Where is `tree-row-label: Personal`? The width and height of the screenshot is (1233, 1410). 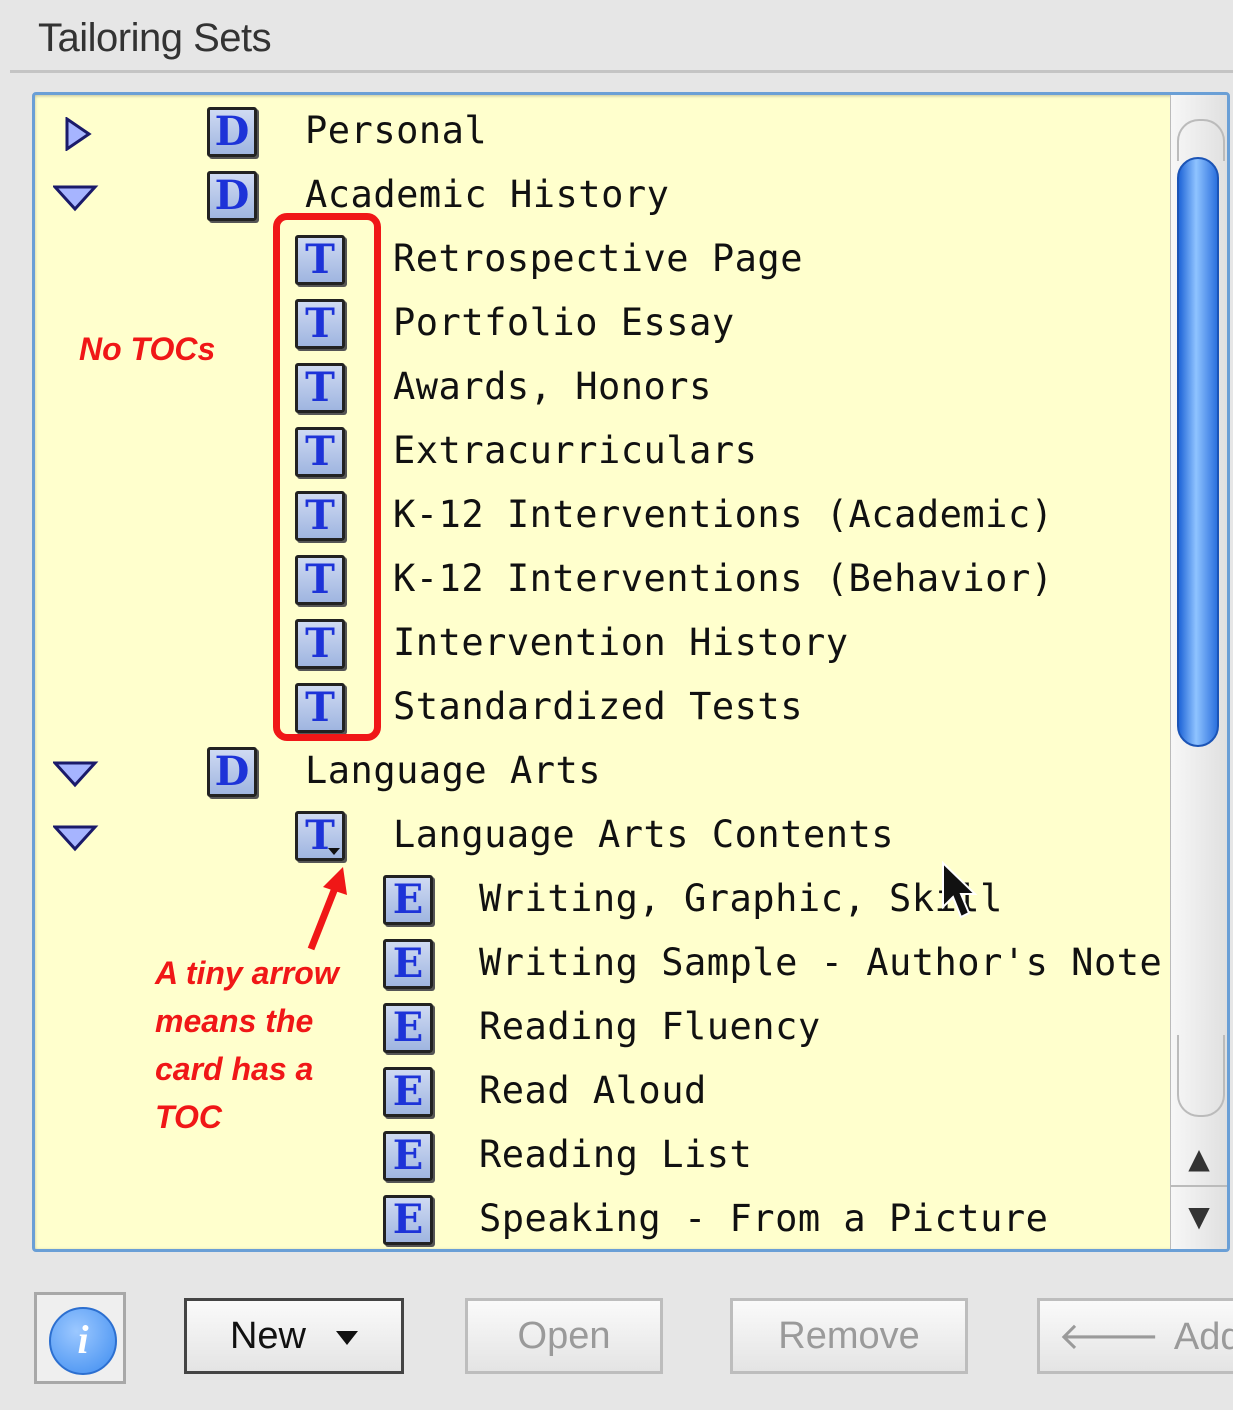 tree-row-label: Personal is located at coordinates (396, 130).